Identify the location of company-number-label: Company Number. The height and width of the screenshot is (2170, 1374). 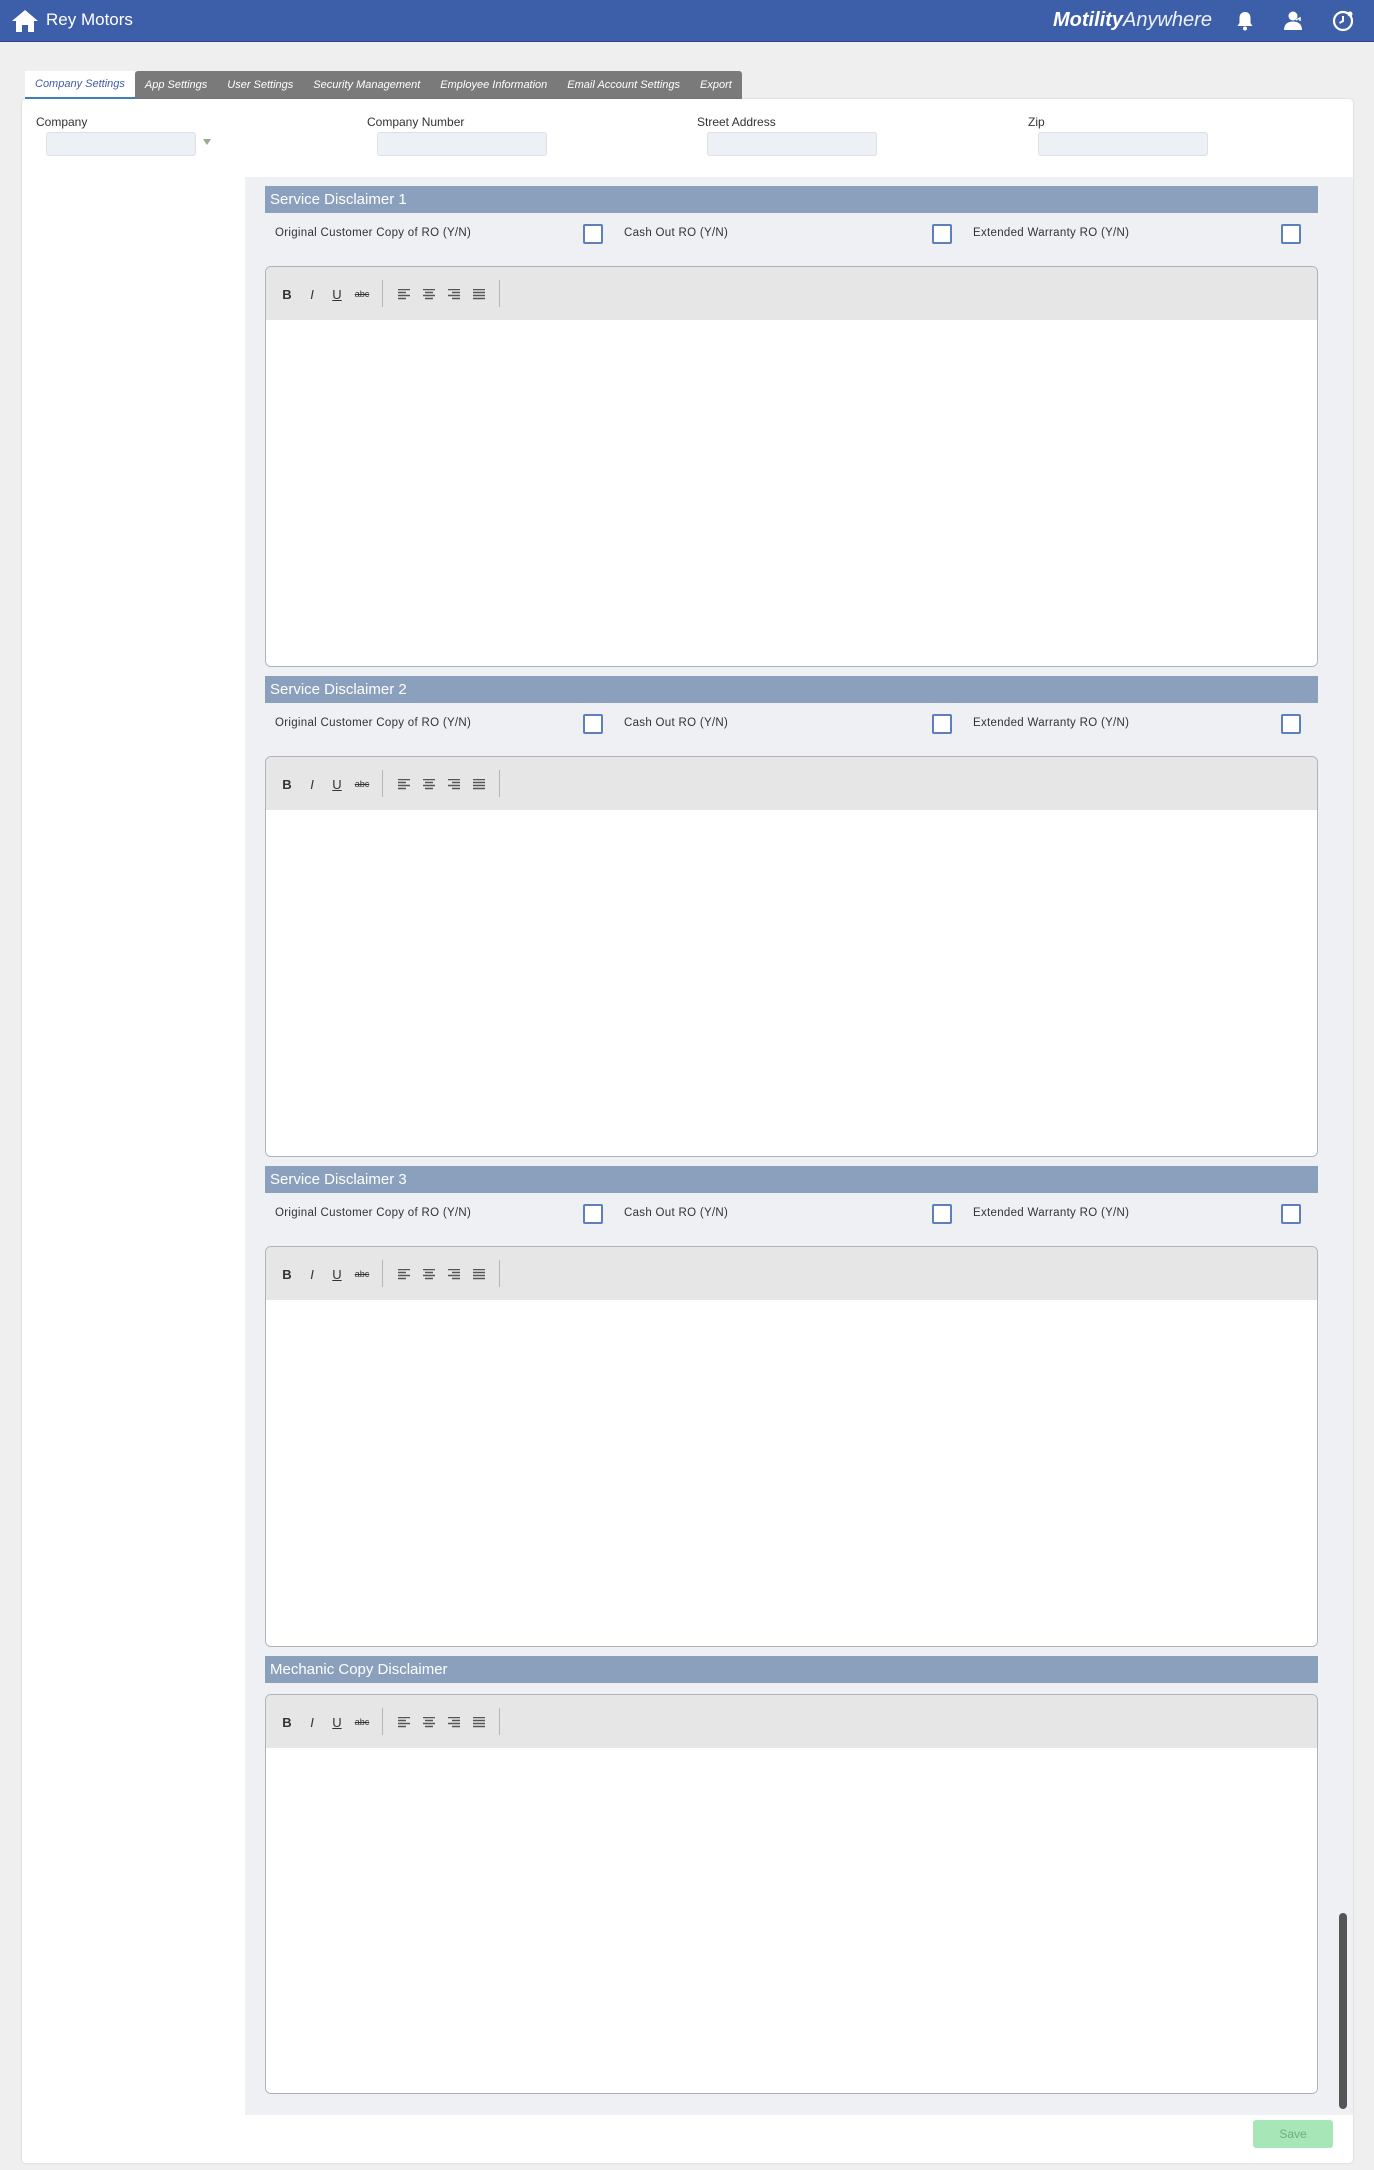
(416, 122).